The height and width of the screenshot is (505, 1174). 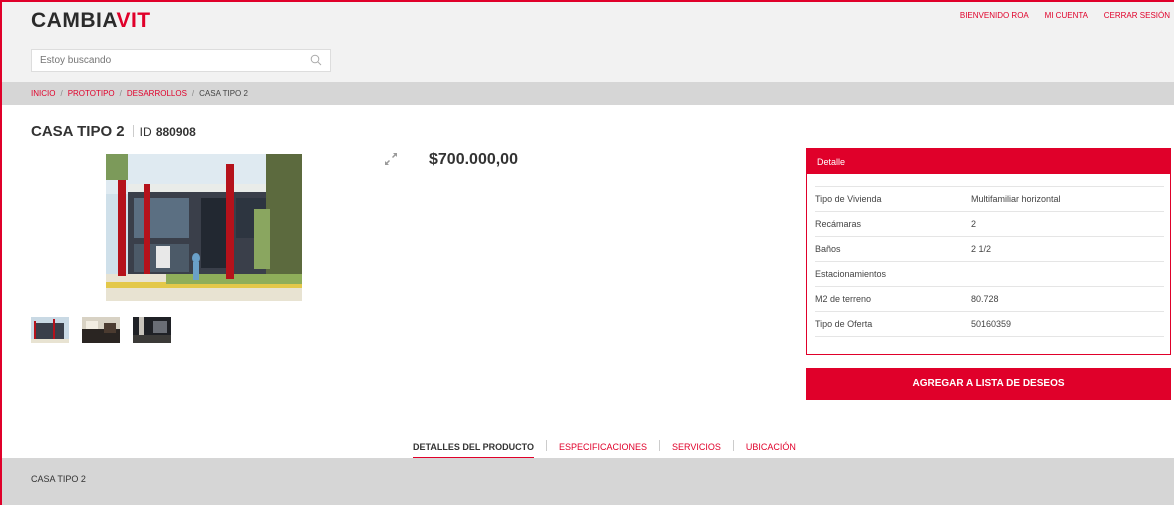 I want to click on logo-accent-text: VIT, so click(x=133, y=20).